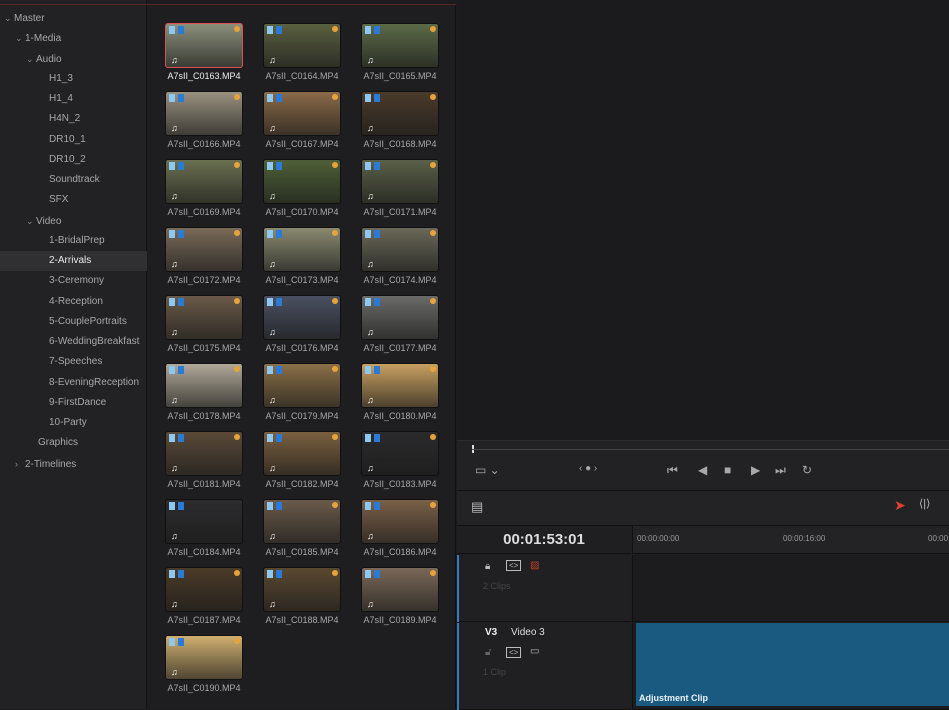 This screenshot has width=949, height=710. I want to click on clip-item: ♫ A7sII_C0173.MP4, so click(302, 258).